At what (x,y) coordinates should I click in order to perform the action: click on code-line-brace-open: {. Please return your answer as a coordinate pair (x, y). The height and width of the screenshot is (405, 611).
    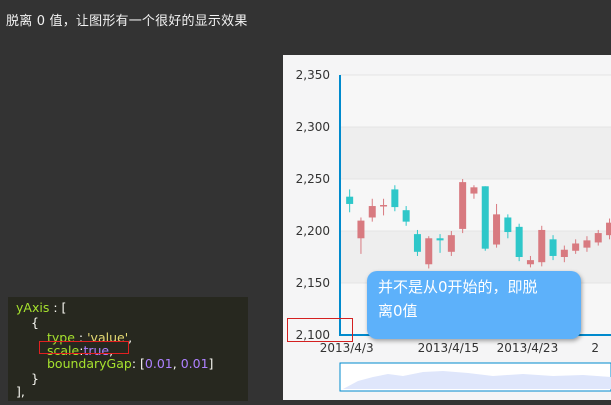
    Looking at the image, I should click on (35, 323).